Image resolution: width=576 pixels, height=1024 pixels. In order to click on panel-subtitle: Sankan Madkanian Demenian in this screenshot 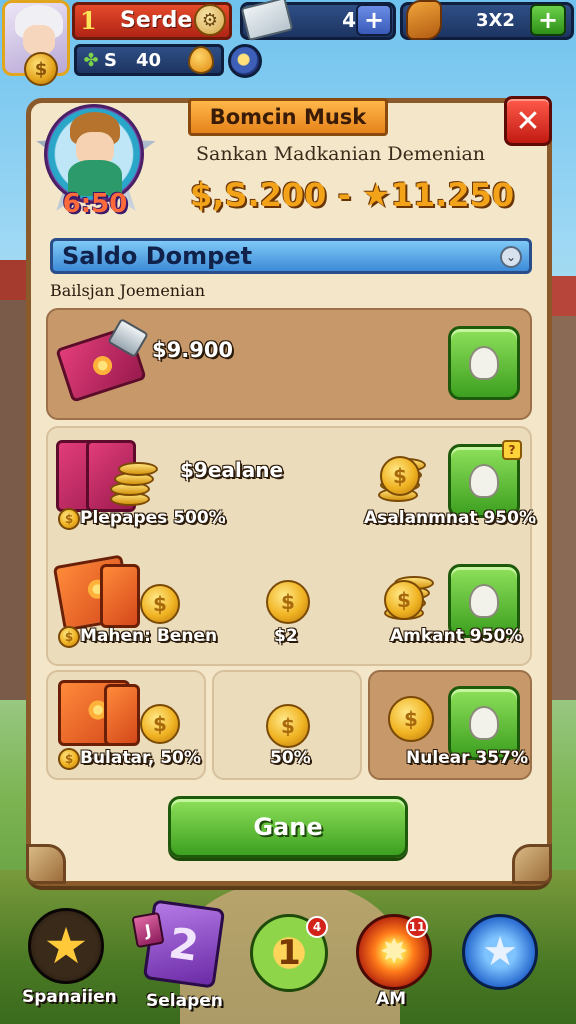, I will do `click(341, 154)`.